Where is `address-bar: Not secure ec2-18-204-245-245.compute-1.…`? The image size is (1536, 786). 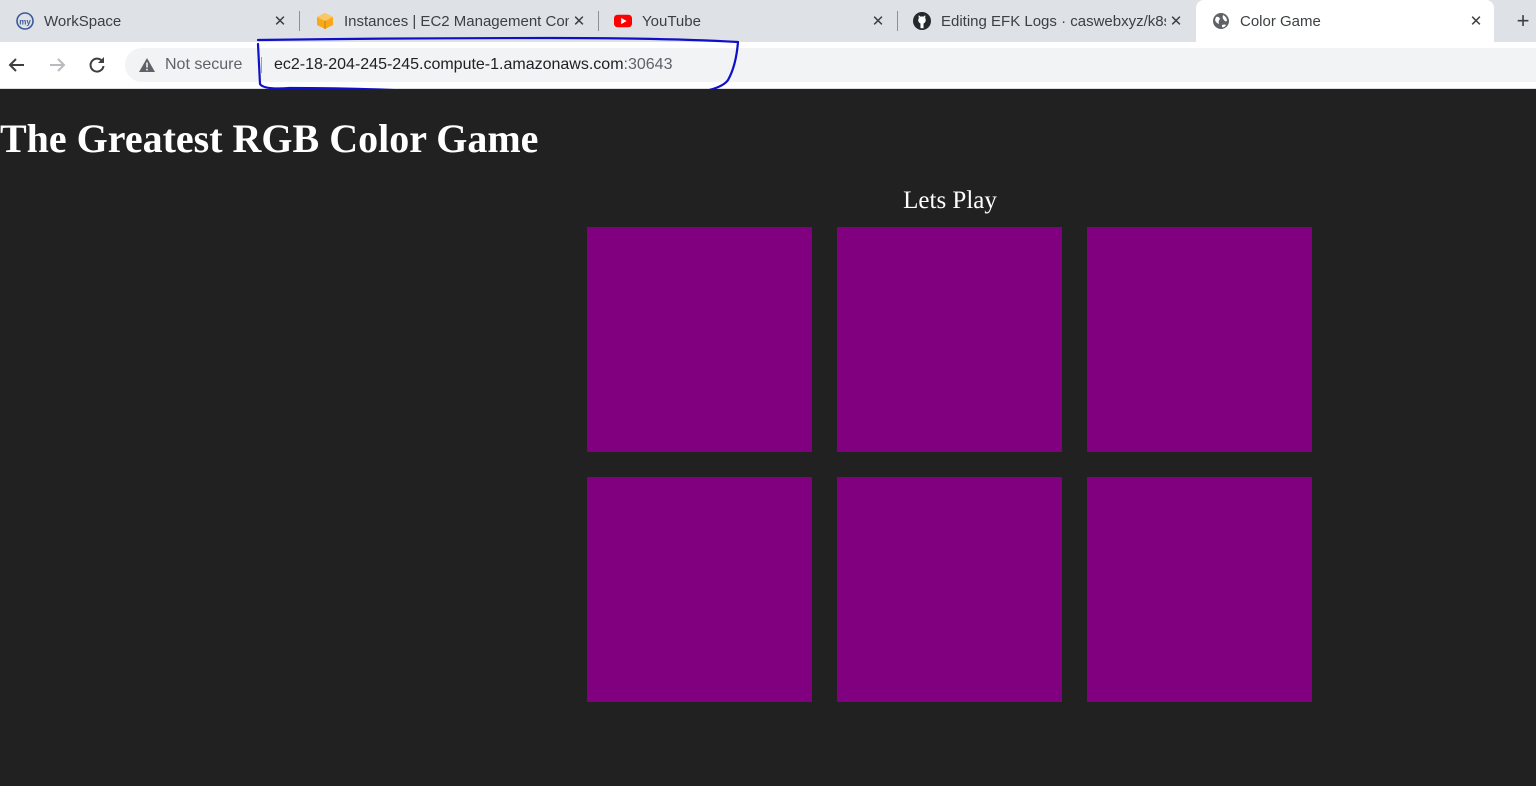 address-bar: Not secure ec2-18-204-245-245.compute-1.… is located at coordinates (830, 65).